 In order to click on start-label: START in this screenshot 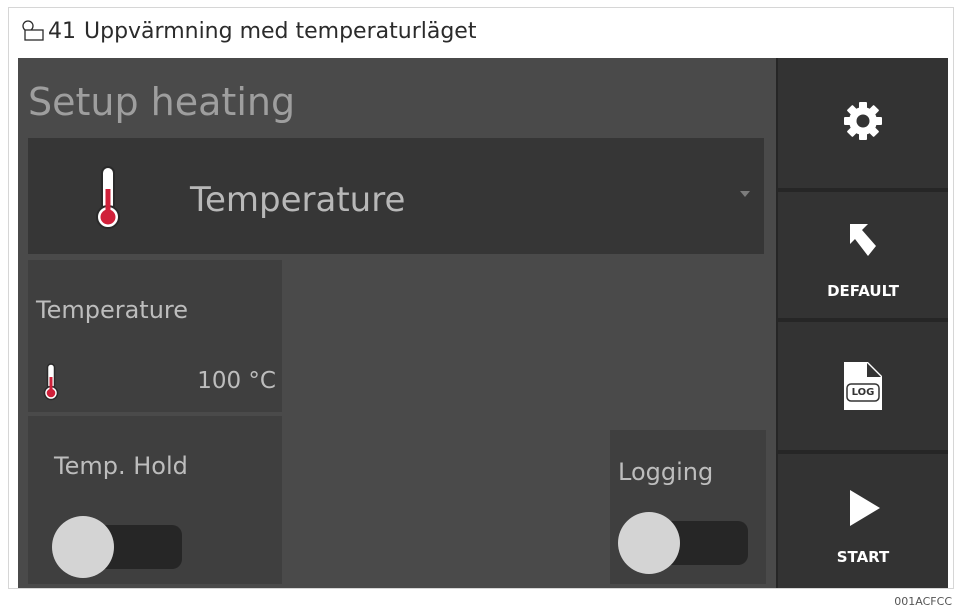, I will do `click(863, 557)`.